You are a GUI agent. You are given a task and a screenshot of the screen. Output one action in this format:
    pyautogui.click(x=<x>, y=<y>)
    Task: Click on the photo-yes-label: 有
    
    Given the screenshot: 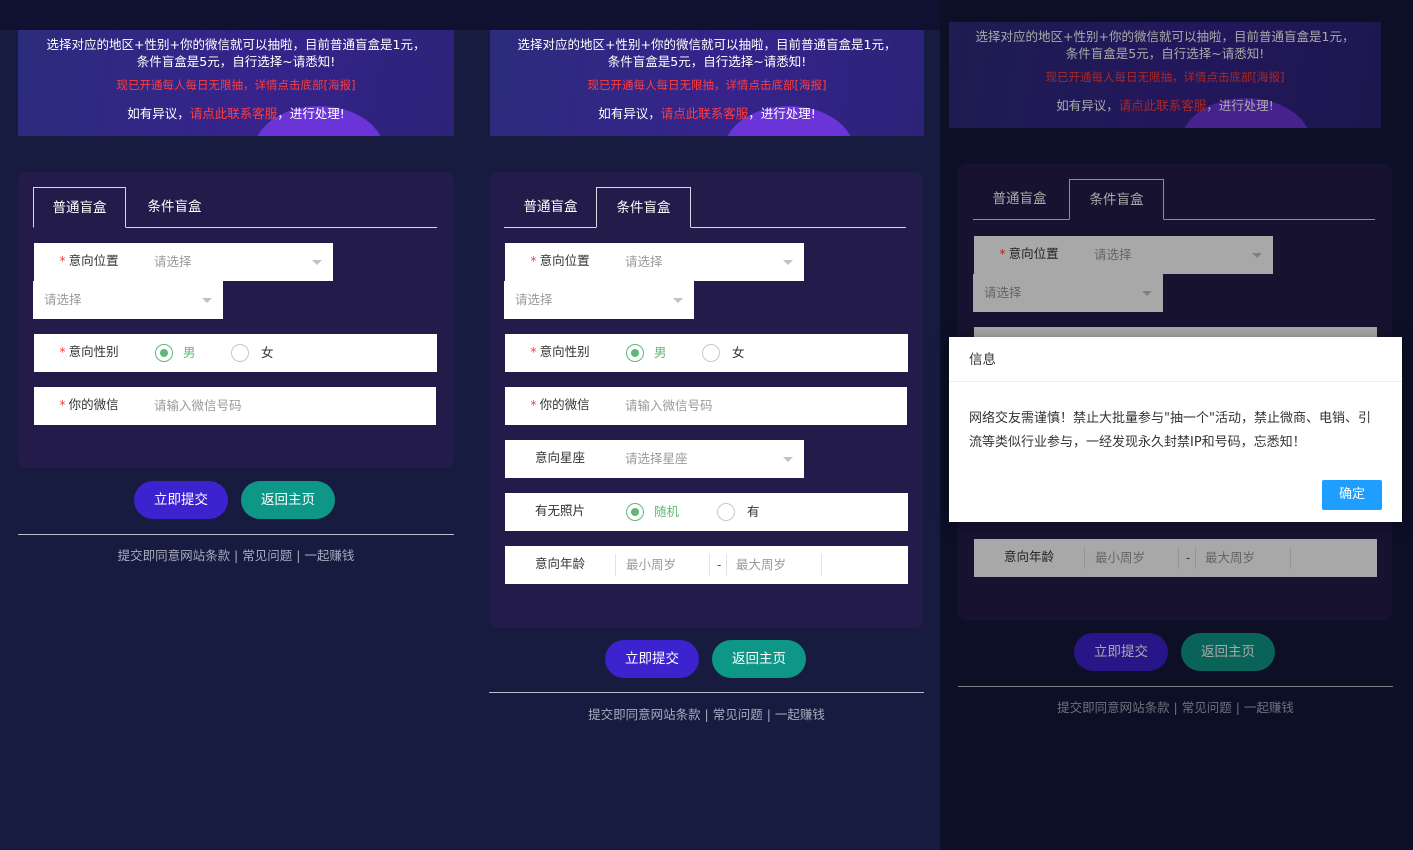 What is the action you would take?
    pyautogui.click(x=753, y=512)
    